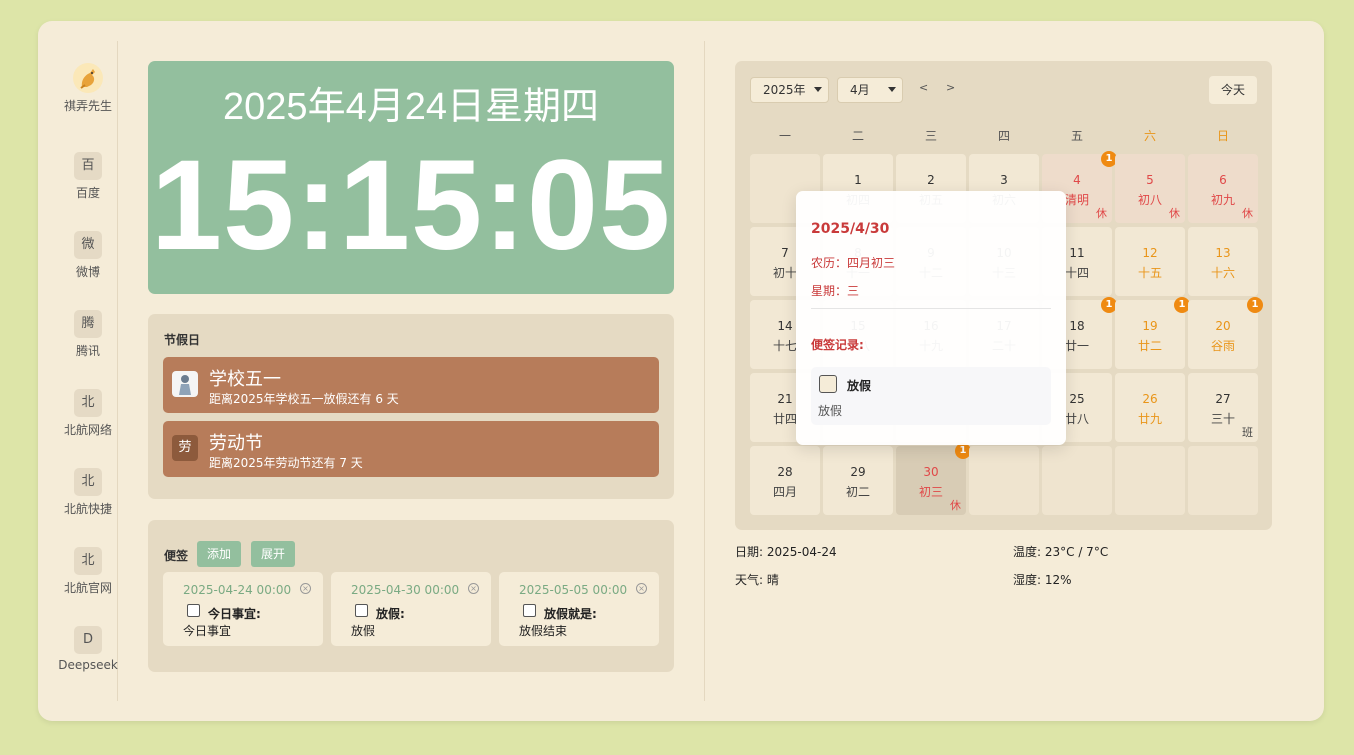 The image size is (1354, 755). What do you see at coordinates (243, 609) in the screenshot?
I see `note-card: 2025-04-24 00:00 × 今日事宜: 今日事宜` at bounding box center [243, 609].